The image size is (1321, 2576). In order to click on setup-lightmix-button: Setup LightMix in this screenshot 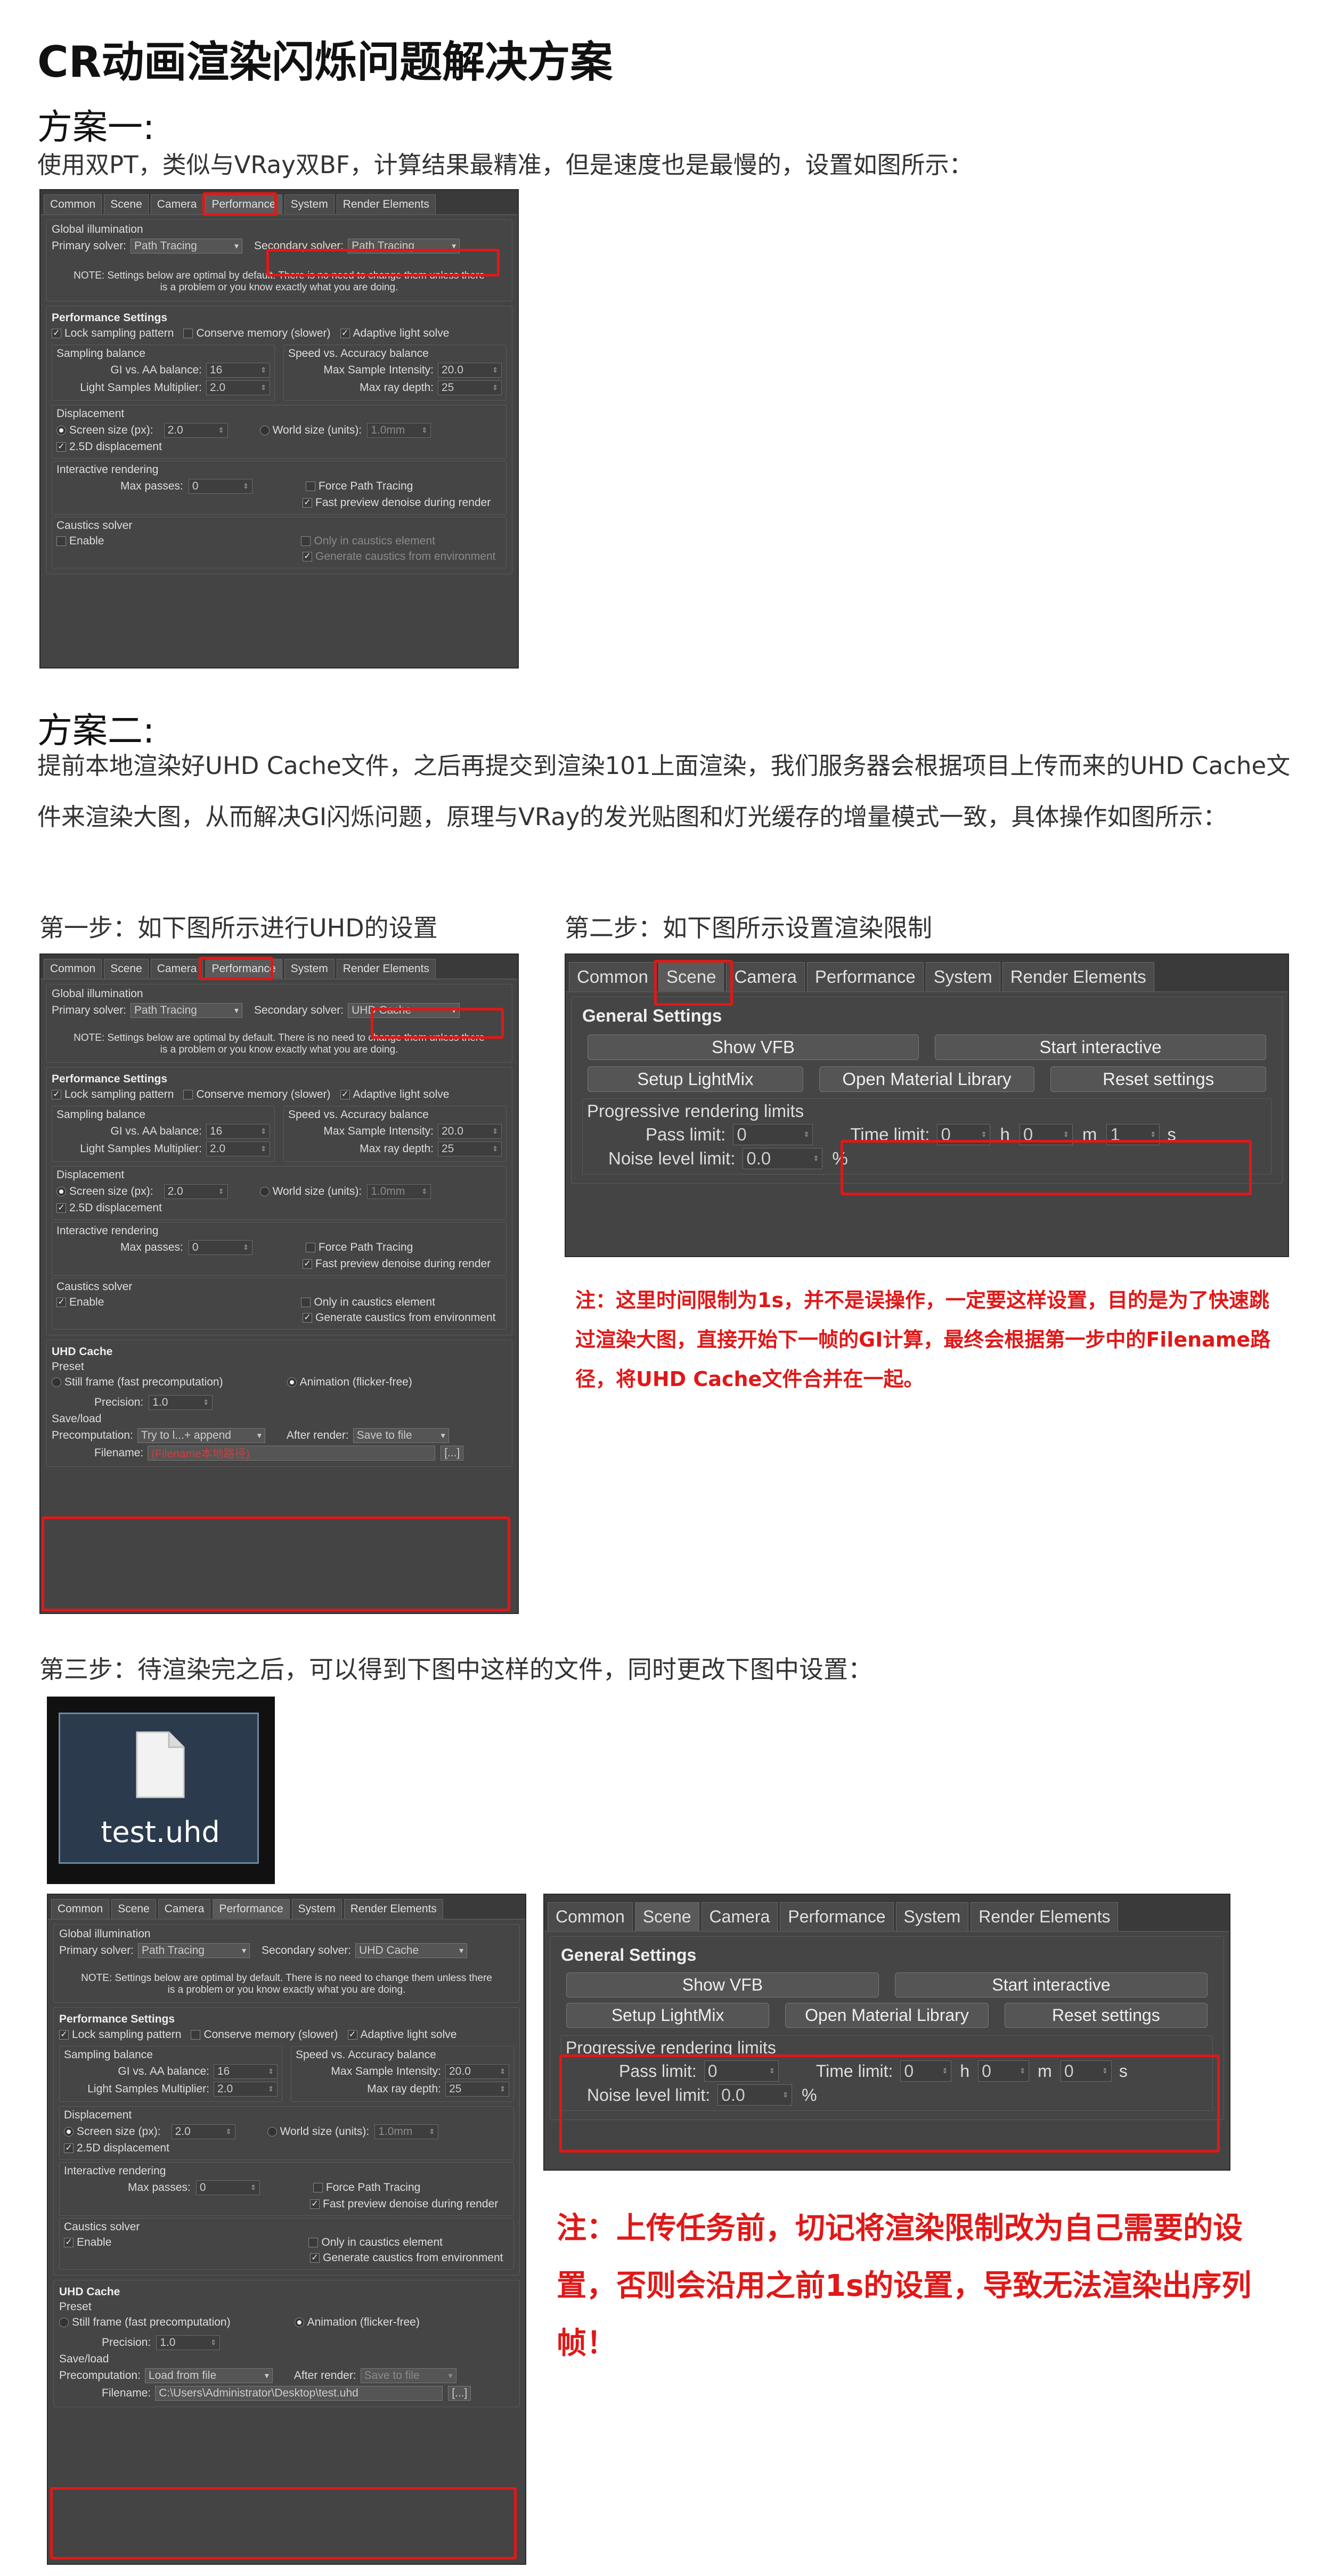, I will do `click(668, 2016)`.